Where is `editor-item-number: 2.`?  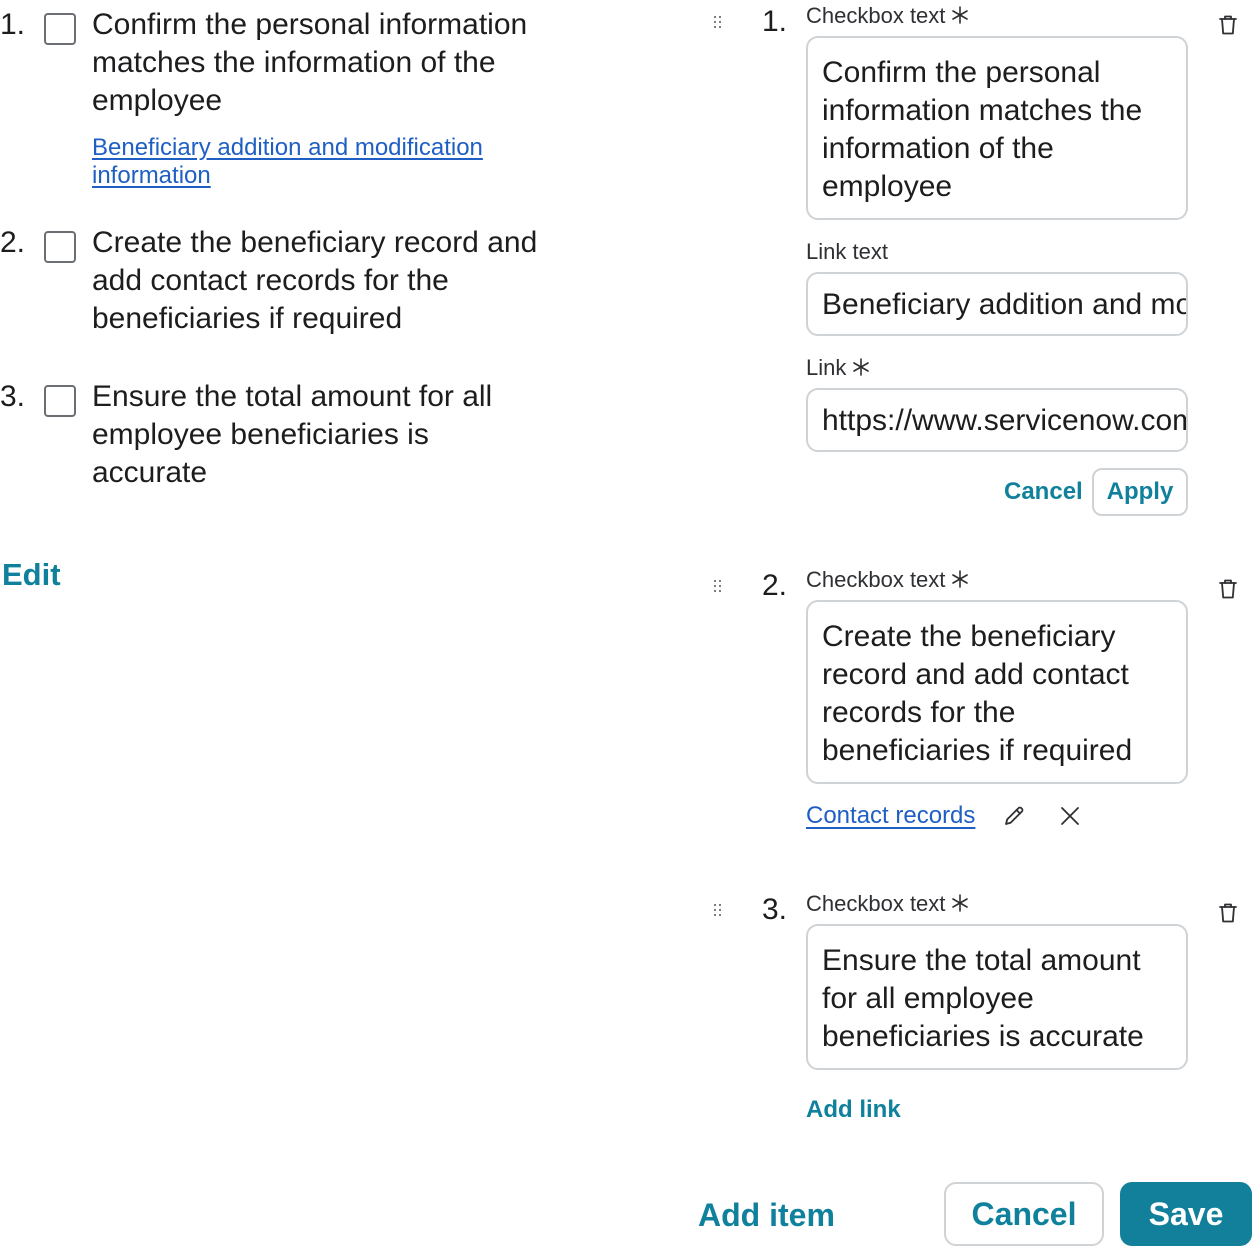 editor-item-number: 2. is located at coordinates (775, 585).